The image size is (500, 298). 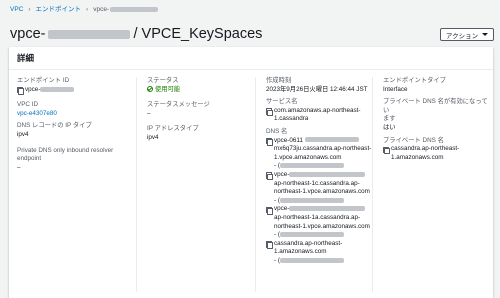 What do you see at coordinates (279, 80) in the screenshot?
I see `created-label: 作成時刻` at bounding box center [279, 80].